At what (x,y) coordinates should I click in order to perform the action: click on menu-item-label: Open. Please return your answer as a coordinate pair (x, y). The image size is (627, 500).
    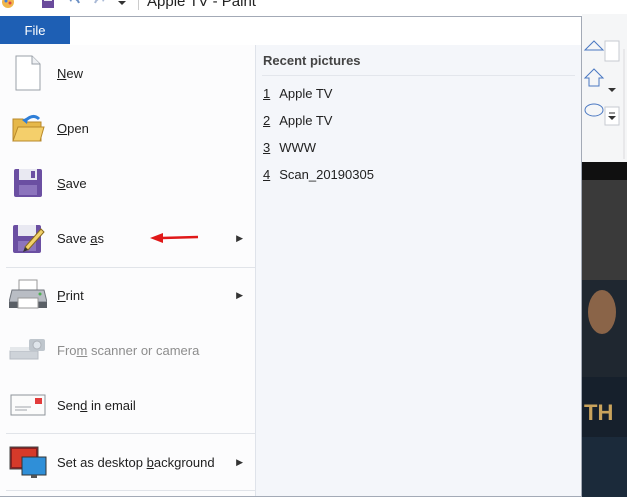
    Looking at the image, I should click on (73, 128).